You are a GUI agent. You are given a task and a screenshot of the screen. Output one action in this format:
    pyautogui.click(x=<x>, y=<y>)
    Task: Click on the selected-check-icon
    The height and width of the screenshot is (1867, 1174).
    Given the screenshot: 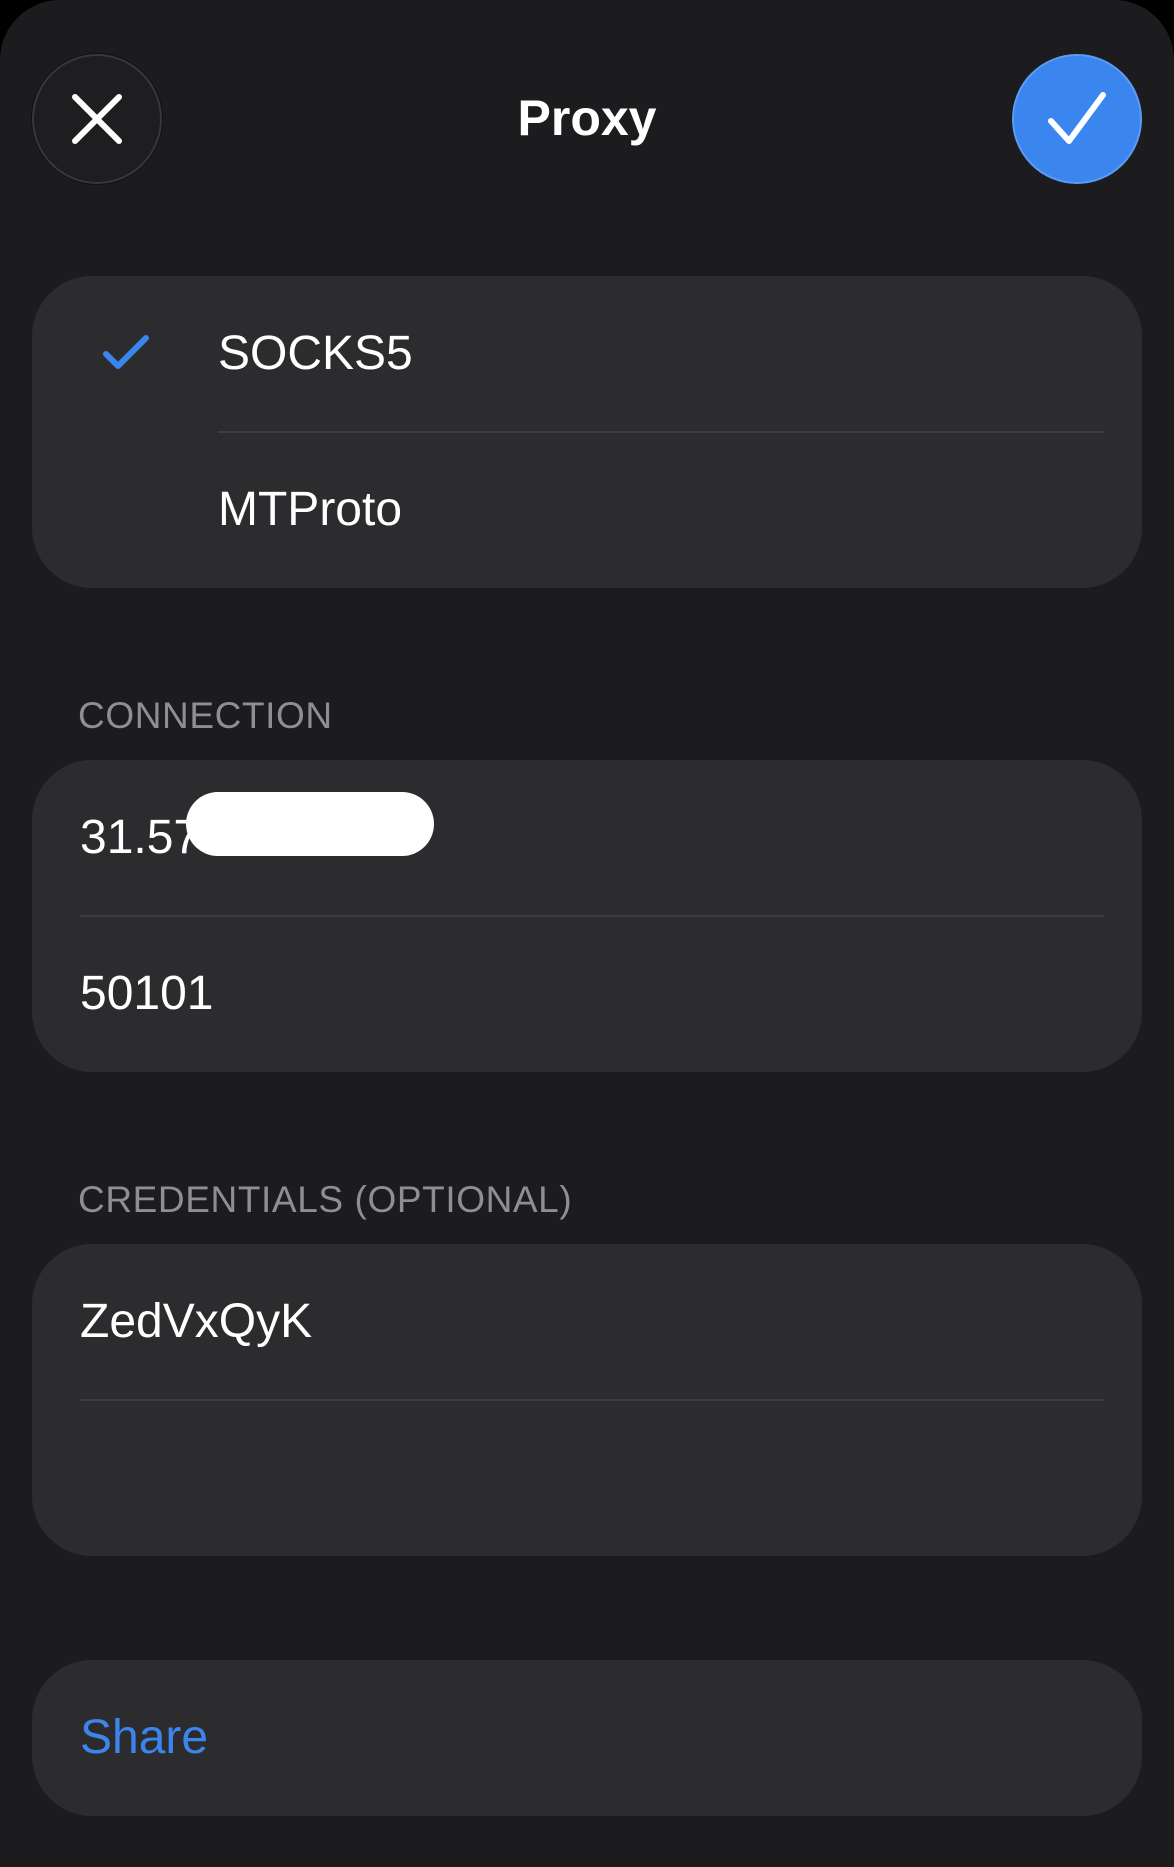 What is the action you would take?
    pyautogui.click(x=126, y=352)
    